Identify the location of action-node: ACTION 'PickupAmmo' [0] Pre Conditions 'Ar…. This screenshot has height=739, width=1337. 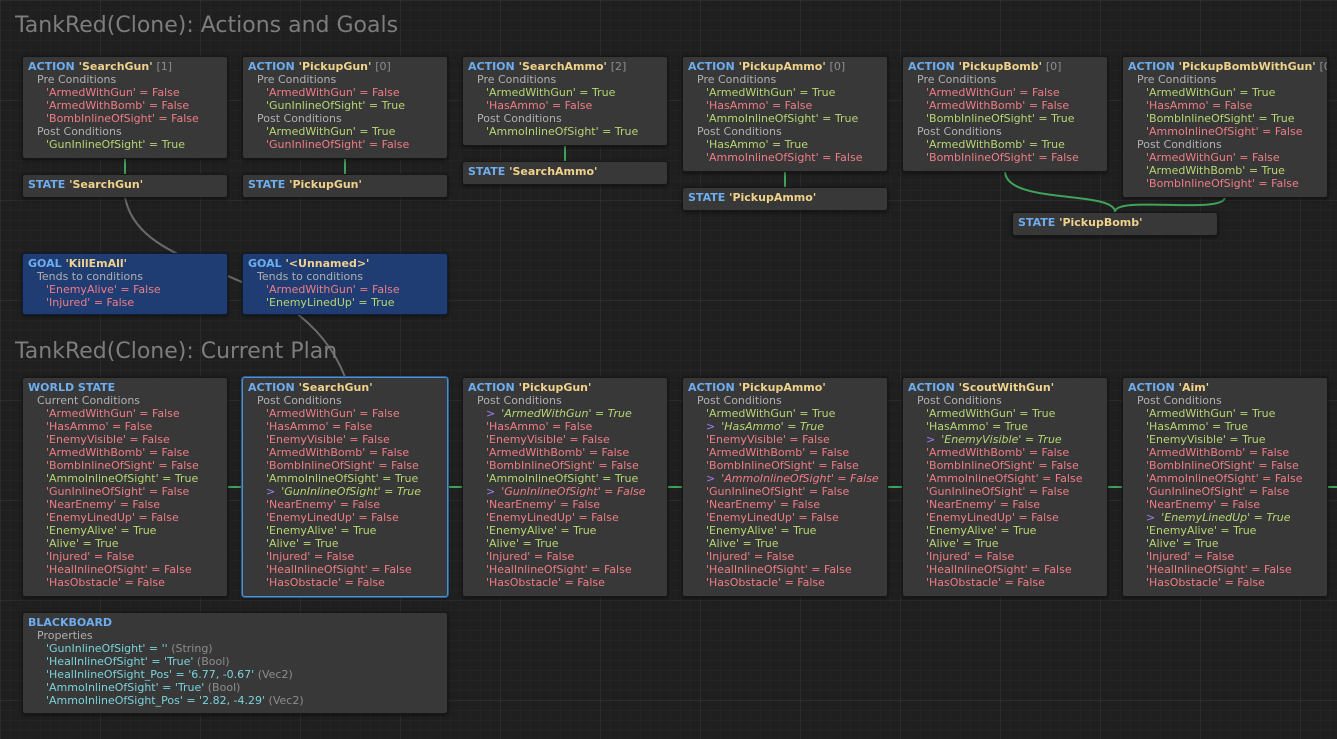
(785, 114).